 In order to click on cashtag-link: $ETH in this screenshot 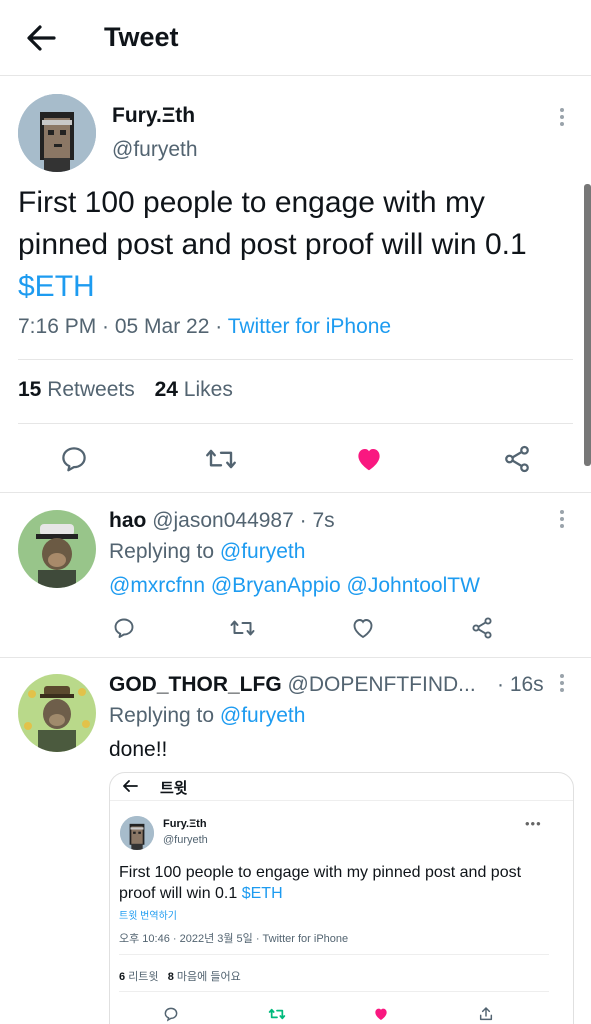, I will do `click(56, 286)`.